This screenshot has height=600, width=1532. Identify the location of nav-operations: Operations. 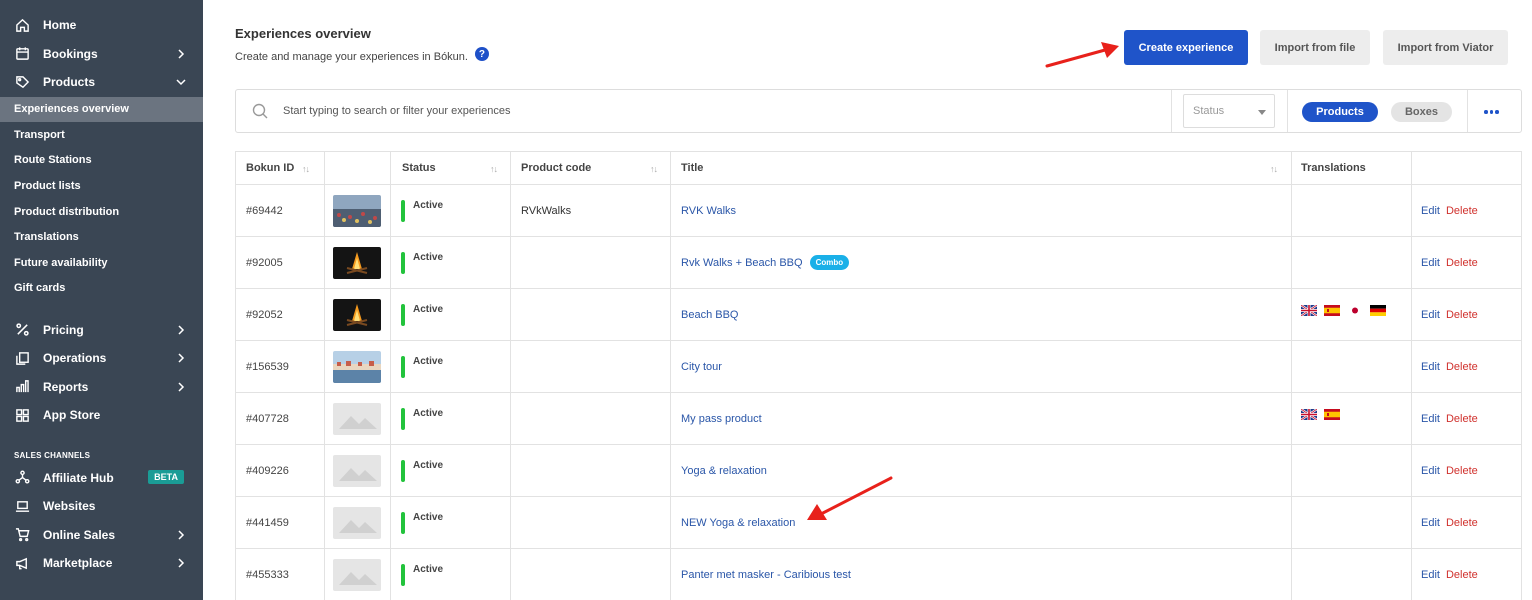
(101, 358).